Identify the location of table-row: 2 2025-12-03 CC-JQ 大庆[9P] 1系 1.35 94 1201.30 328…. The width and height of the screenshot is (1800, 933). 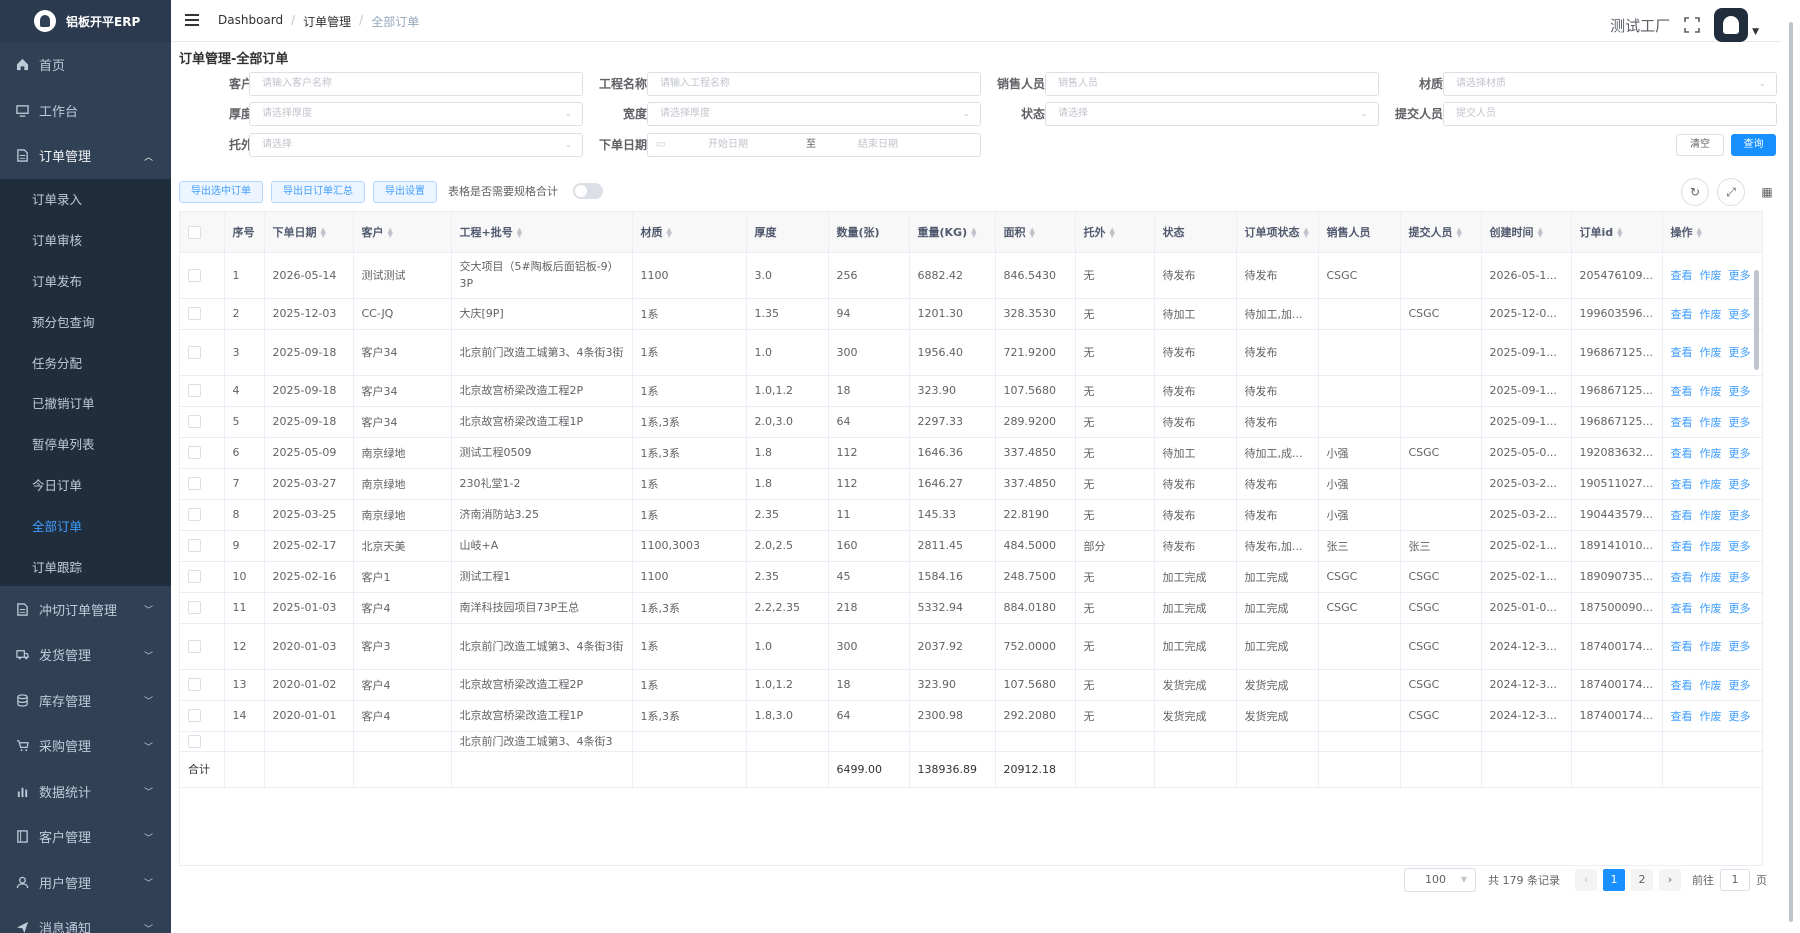
(971, 314).